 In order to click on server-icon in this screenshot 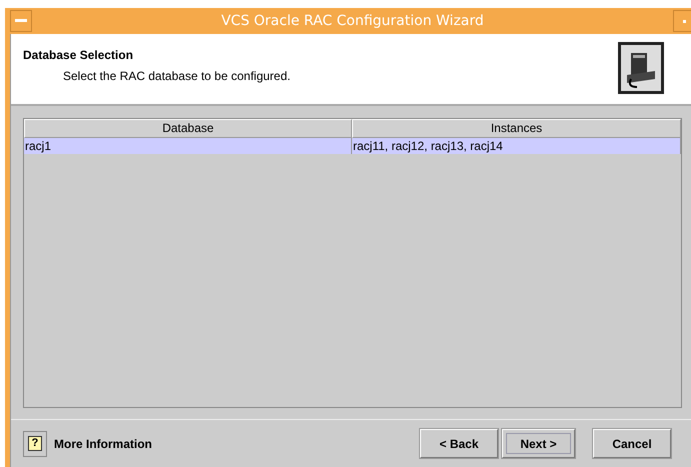, I will do `click(641, 68)`.